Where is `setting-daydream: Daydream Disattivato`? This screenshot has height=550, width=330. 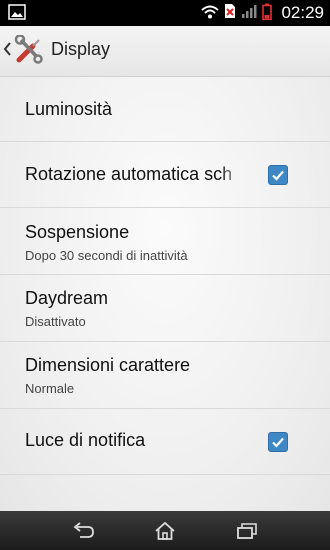 setting-daydream: Daydream Disattivato is located at coordinates (165, 308).